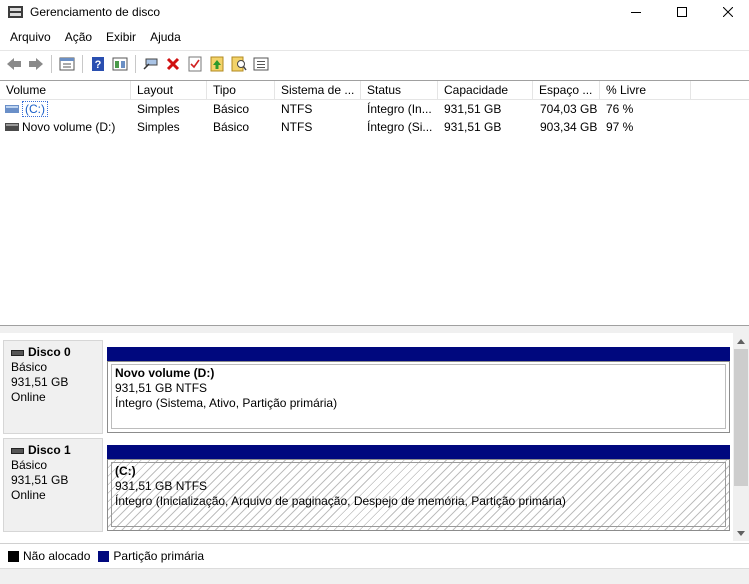 The height and width of the screenshot is (584, 749). Describe the element at coordinates (645, 90) in the screenshot. I see `column-header-livre: % Livre` at that location.